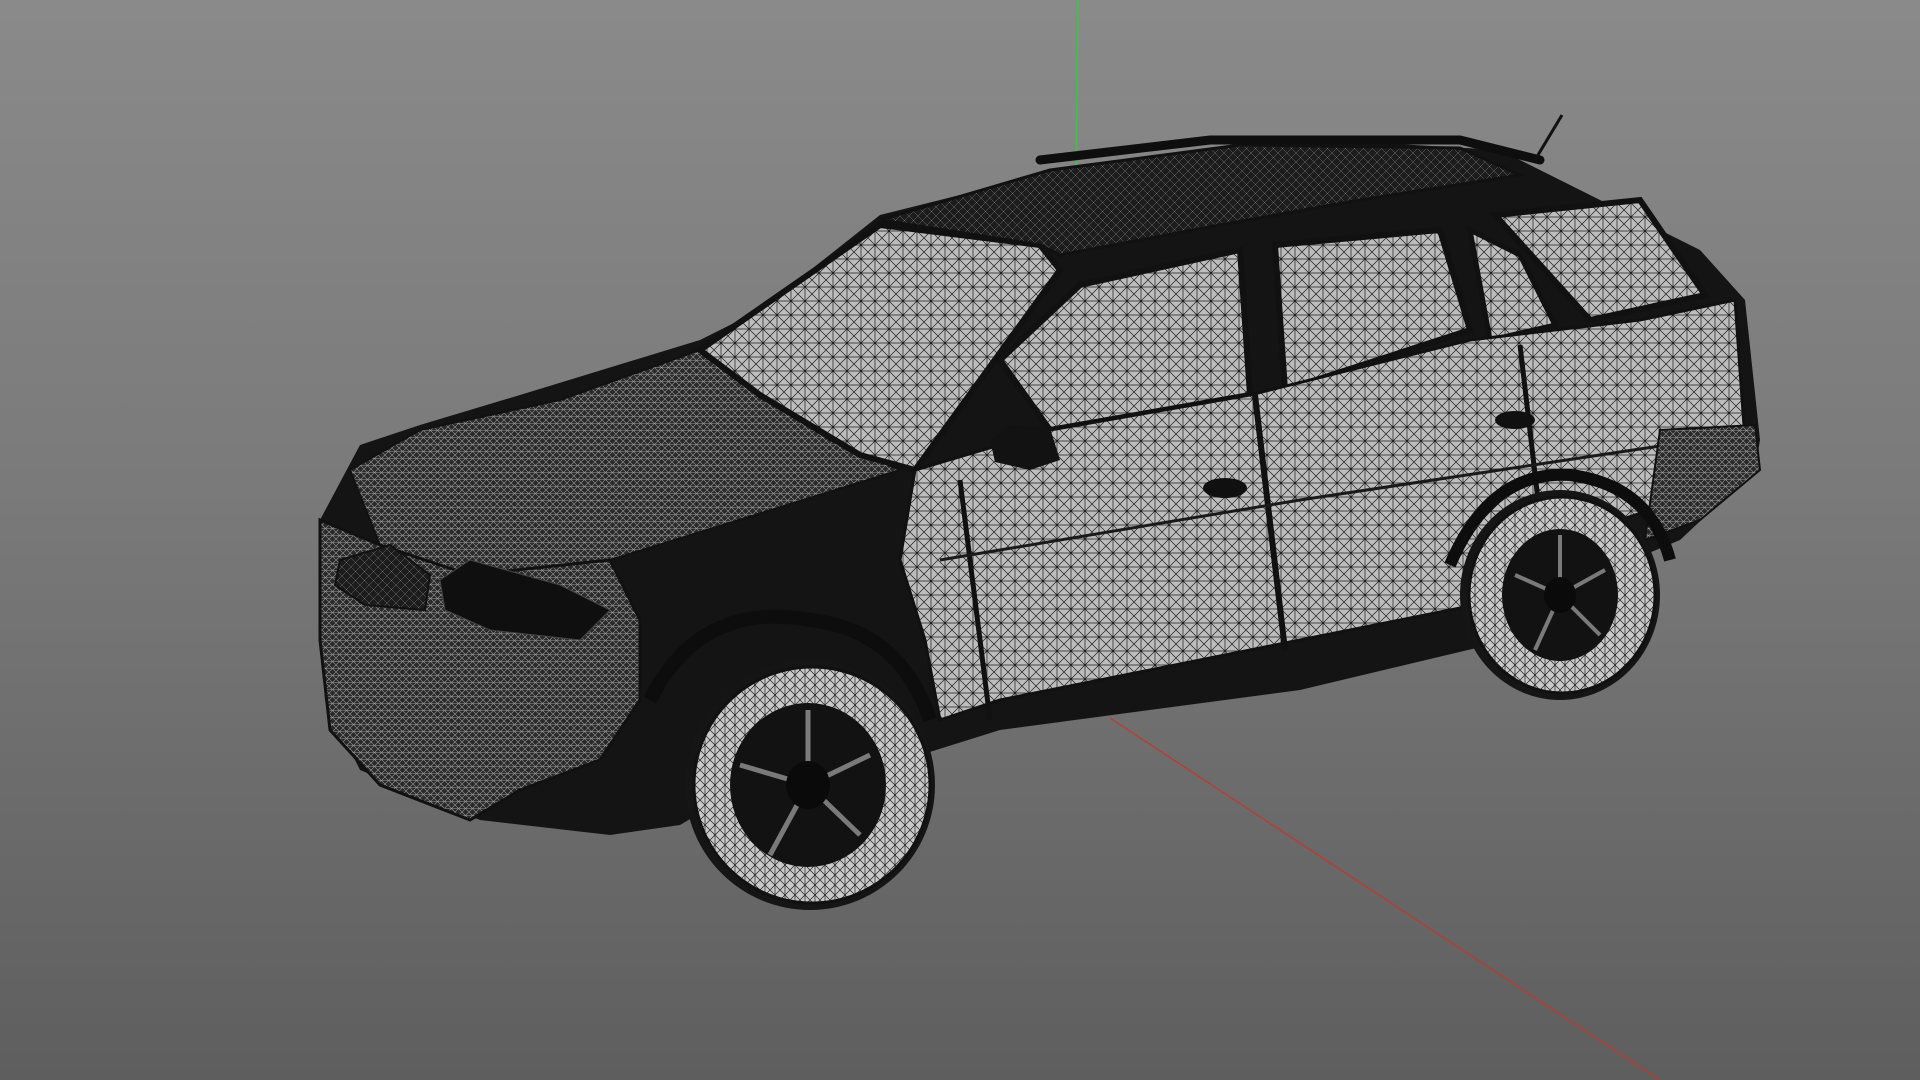 Image resolution: width=1920 pixels, height=1080 pixels. What do you see at coordinates (1560, 595) in the screenshot?
I see `car-rear-wheel` at bounding box center [1560, 595].